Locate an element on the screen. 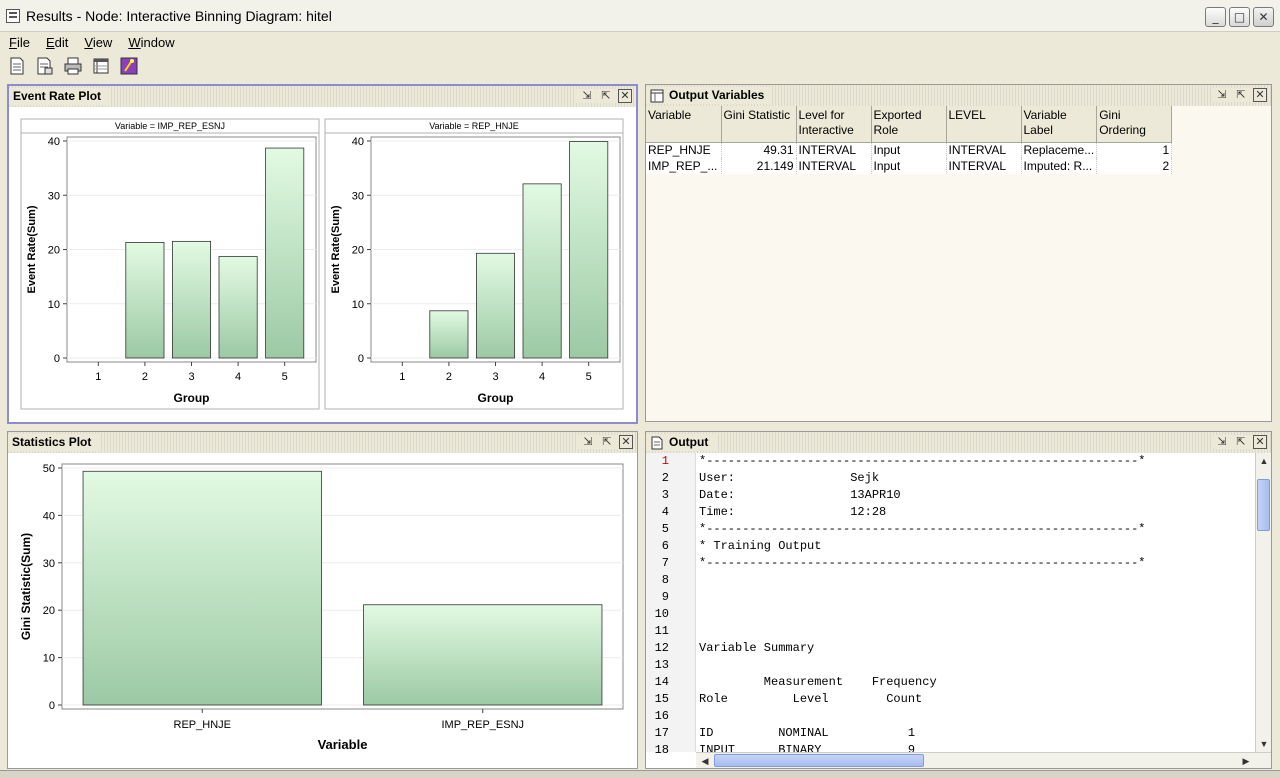 The image size is (1280, 778). y-tick-label: 10 is located at coordinates (49, 659).